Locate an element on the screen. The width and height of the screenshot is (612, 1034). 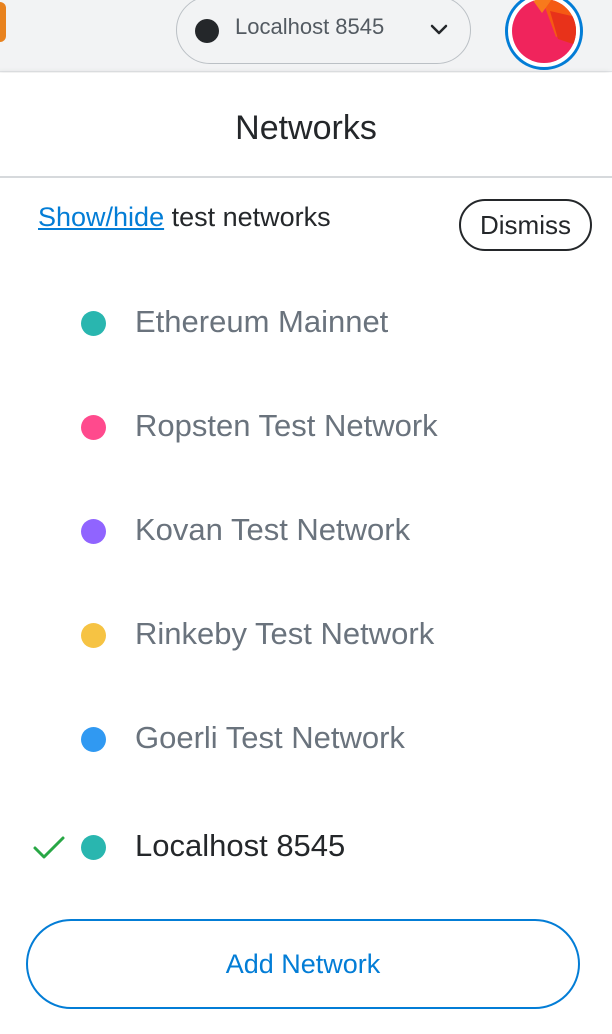
network-item-ethereum-mainnet: Ethereum Mainnet is located at coordinates (306, 324).